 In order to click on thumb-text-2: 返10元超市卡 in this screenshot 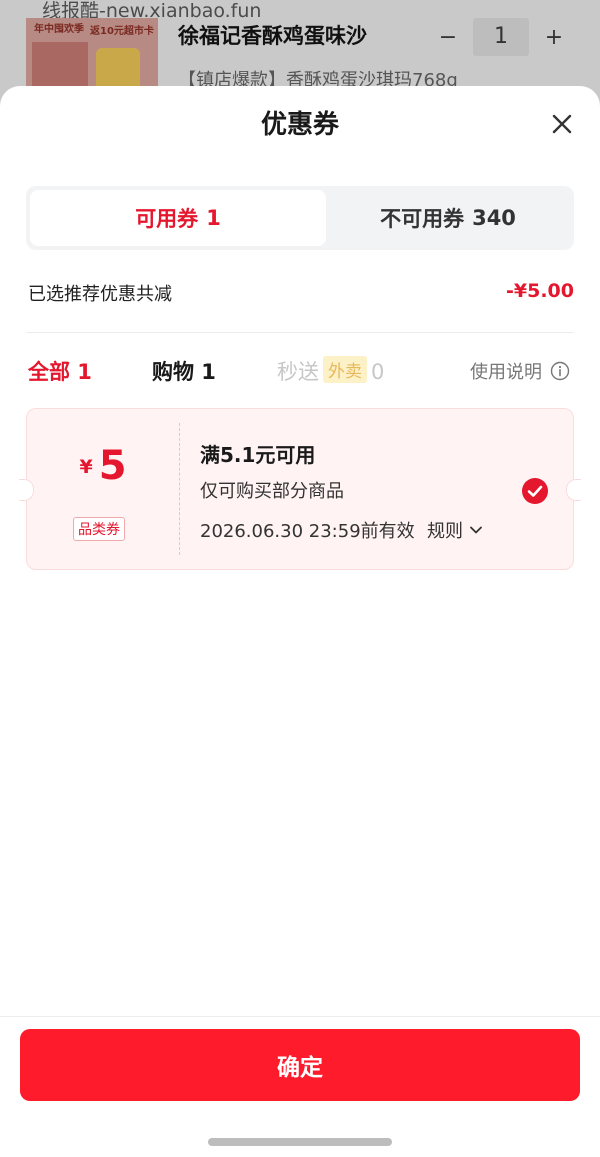, I will do `click(122, 31)`.